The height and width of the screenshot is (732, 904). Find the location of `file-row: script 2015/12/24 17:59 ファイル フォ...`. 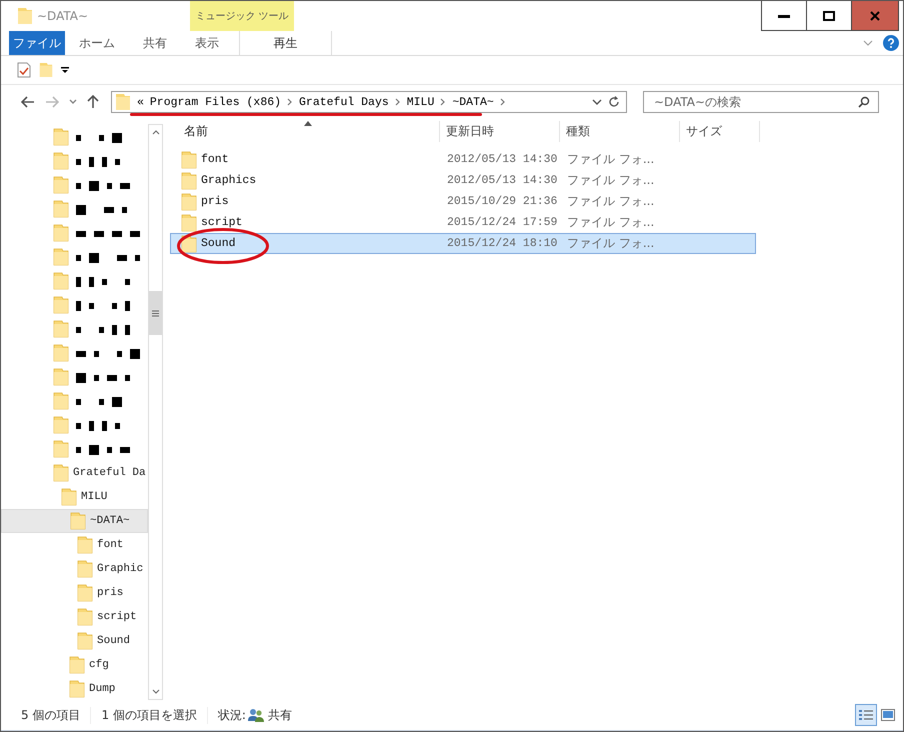

file-row: script 2015/12/24 17:59 ファイル フォ... is located at coordinates (463, 222).